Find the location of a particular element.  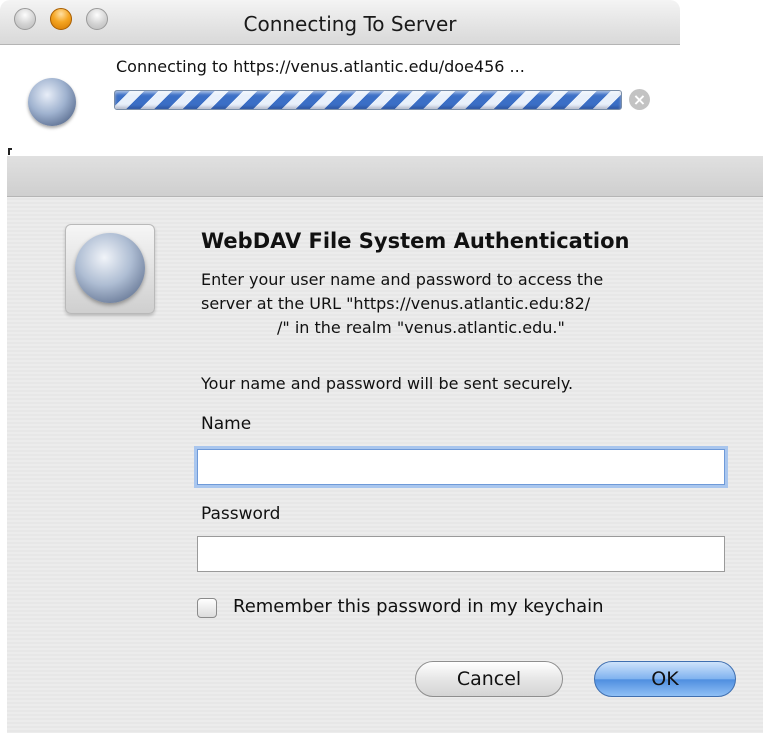

globe-icon is located at coordinates (110, 268).